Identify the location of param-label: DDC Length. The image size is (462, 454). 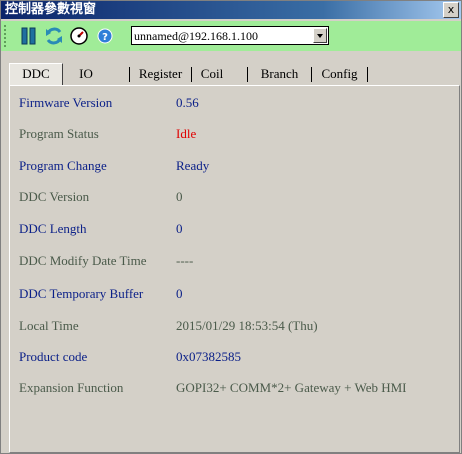
(53, 228).